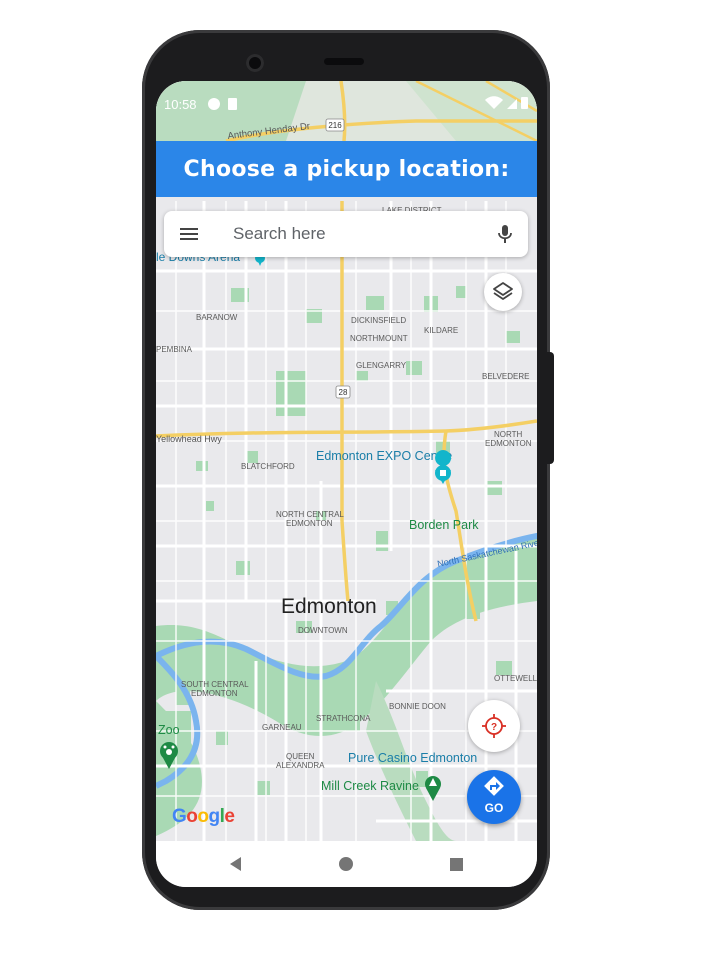 The image size is (711, 966). I want to click on go-directions-button: GO, so click(494, 797).